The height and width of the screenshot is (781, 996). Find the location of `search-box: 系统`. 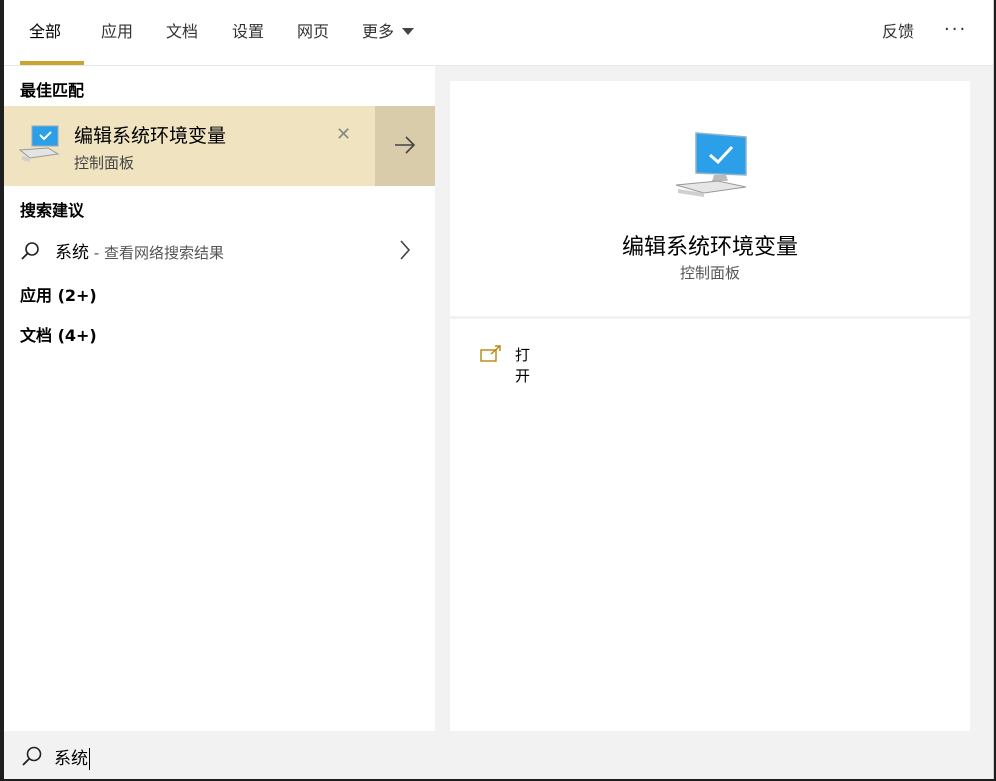

search-box: 系统 is located at coordinates (498, 755).